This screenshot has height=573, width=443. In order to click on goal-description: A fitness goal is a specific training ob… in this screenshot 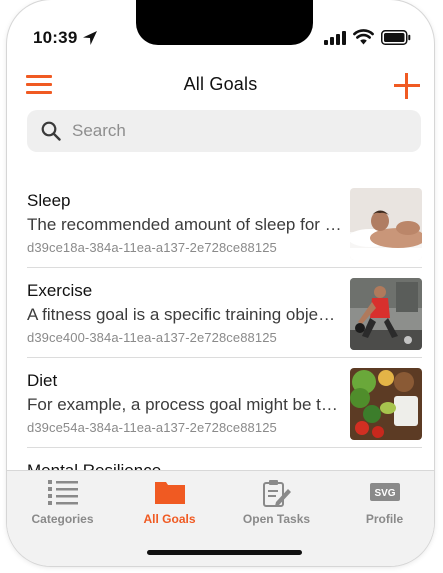, I will do `click(185, 314)`.